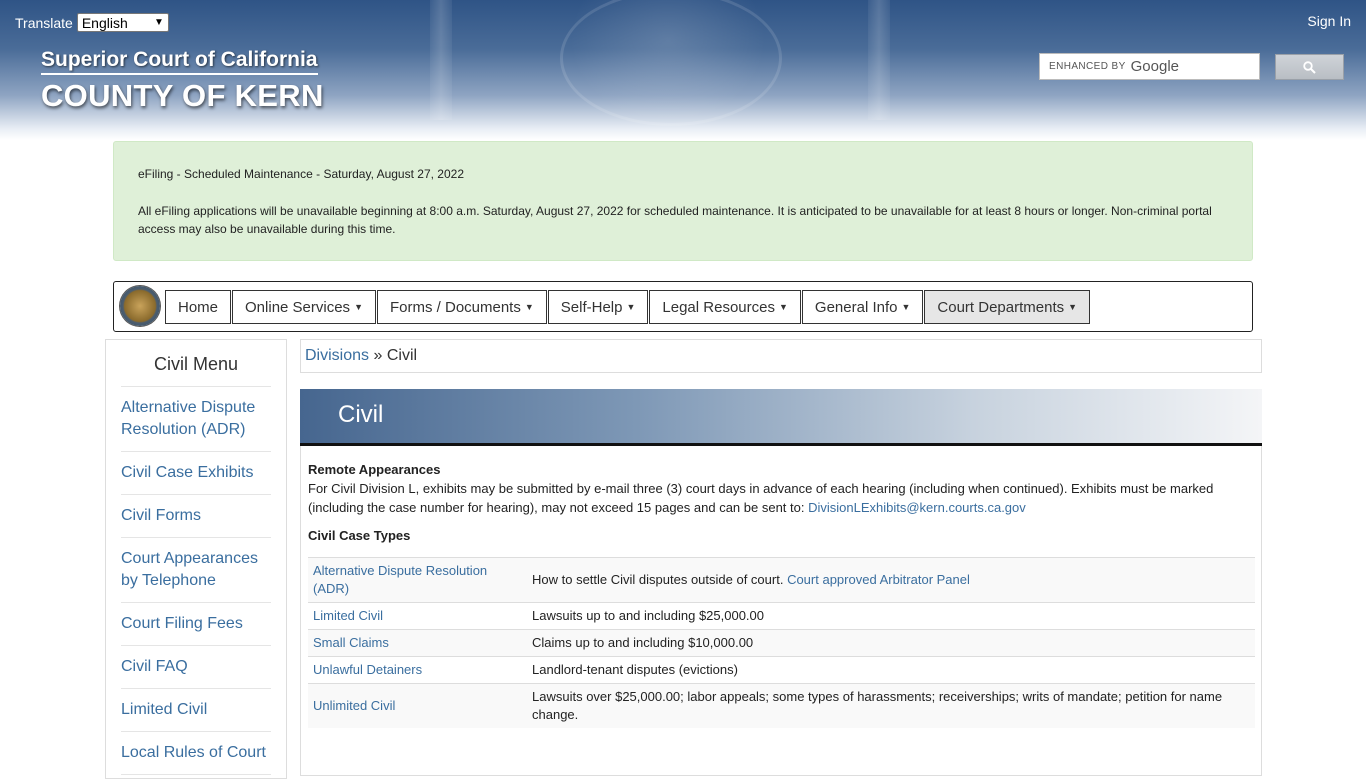 The image size is (1366, 779). I want to click on language-select: English ▼, so click(122, 22).